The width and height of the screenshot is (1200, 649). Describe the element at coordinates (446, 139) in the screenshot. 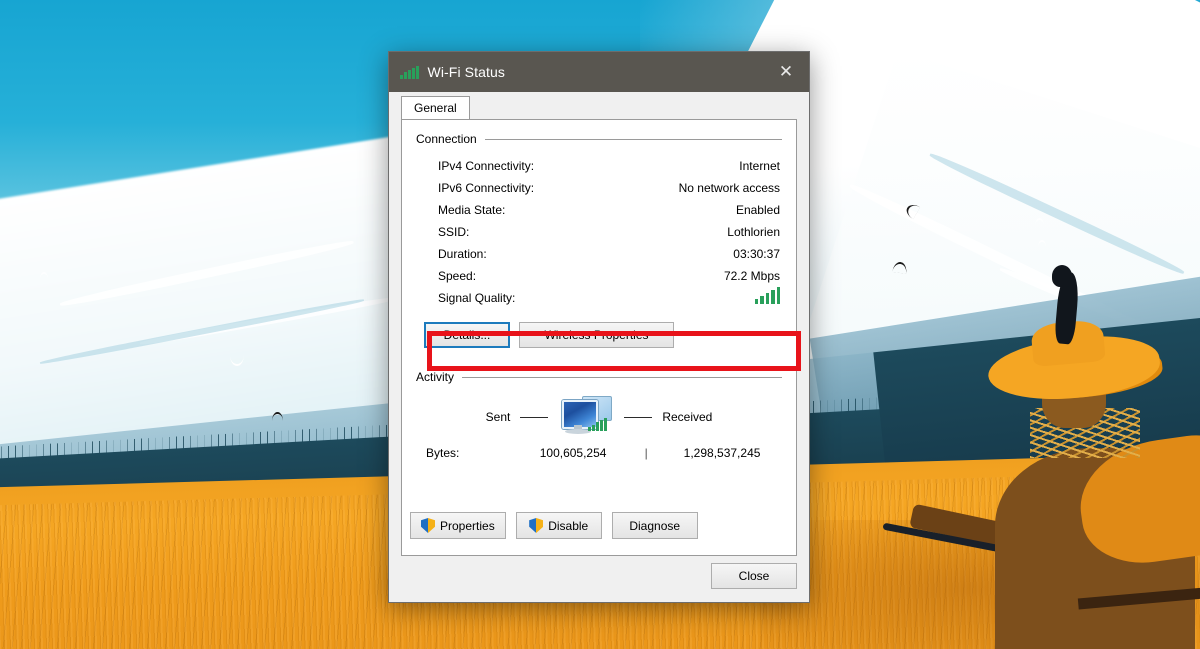

I see `connection-group-label: Connection` at that location.